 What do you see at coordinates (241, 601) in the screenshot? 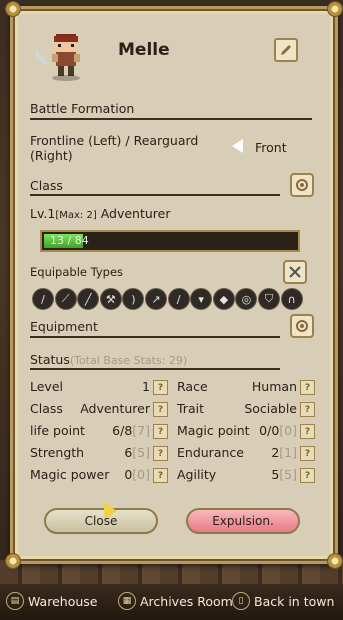
I see `door-icon: ▯` at bounding box center [241, 601].